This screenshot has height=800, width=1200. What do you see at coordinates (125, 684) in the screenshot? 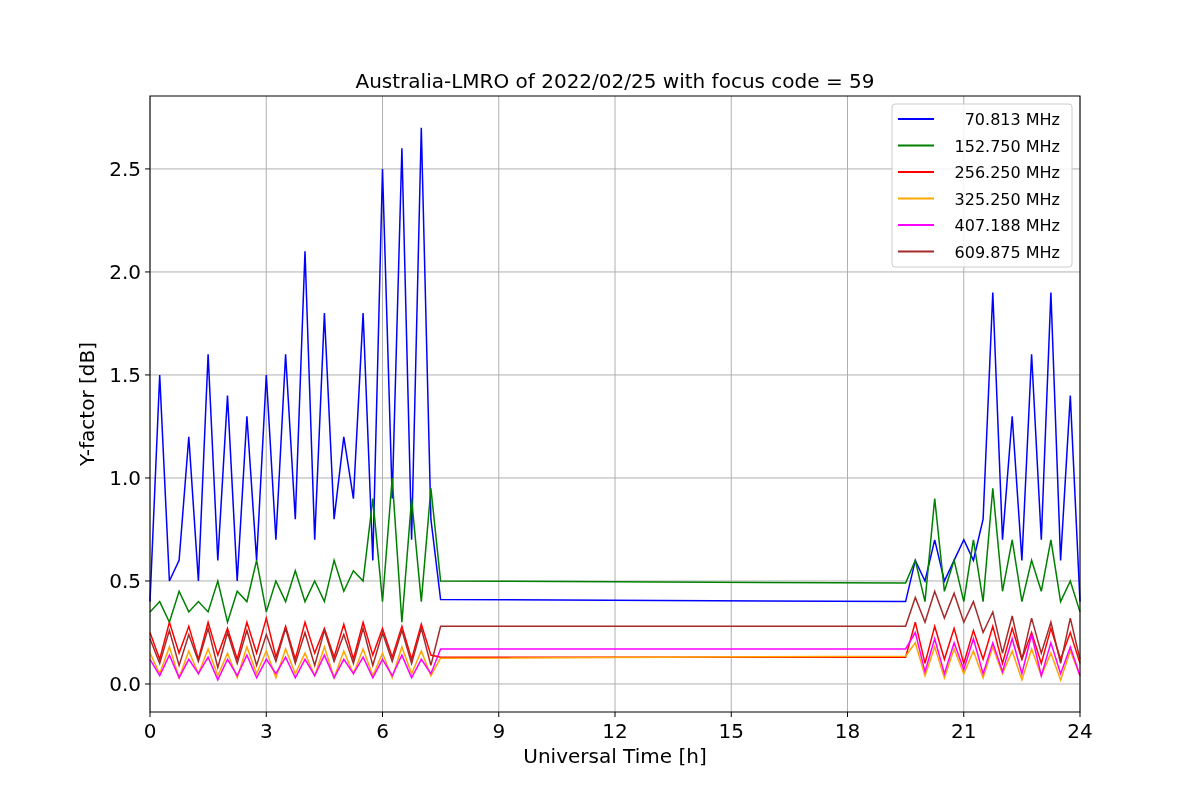
I see `y-tick-label: 0.0` at bounding box center [125, 684].